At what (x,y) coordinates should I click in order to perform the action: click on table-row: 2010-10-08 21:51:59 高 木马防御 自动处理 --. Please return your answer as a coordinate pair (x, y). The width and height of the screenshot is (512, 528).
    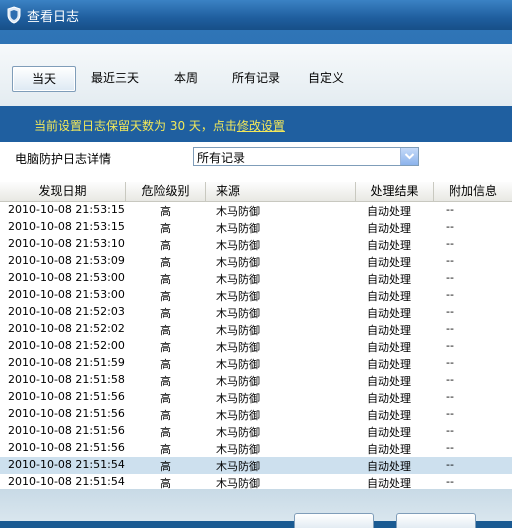
    Looking at the image, I should click on (256, 363).